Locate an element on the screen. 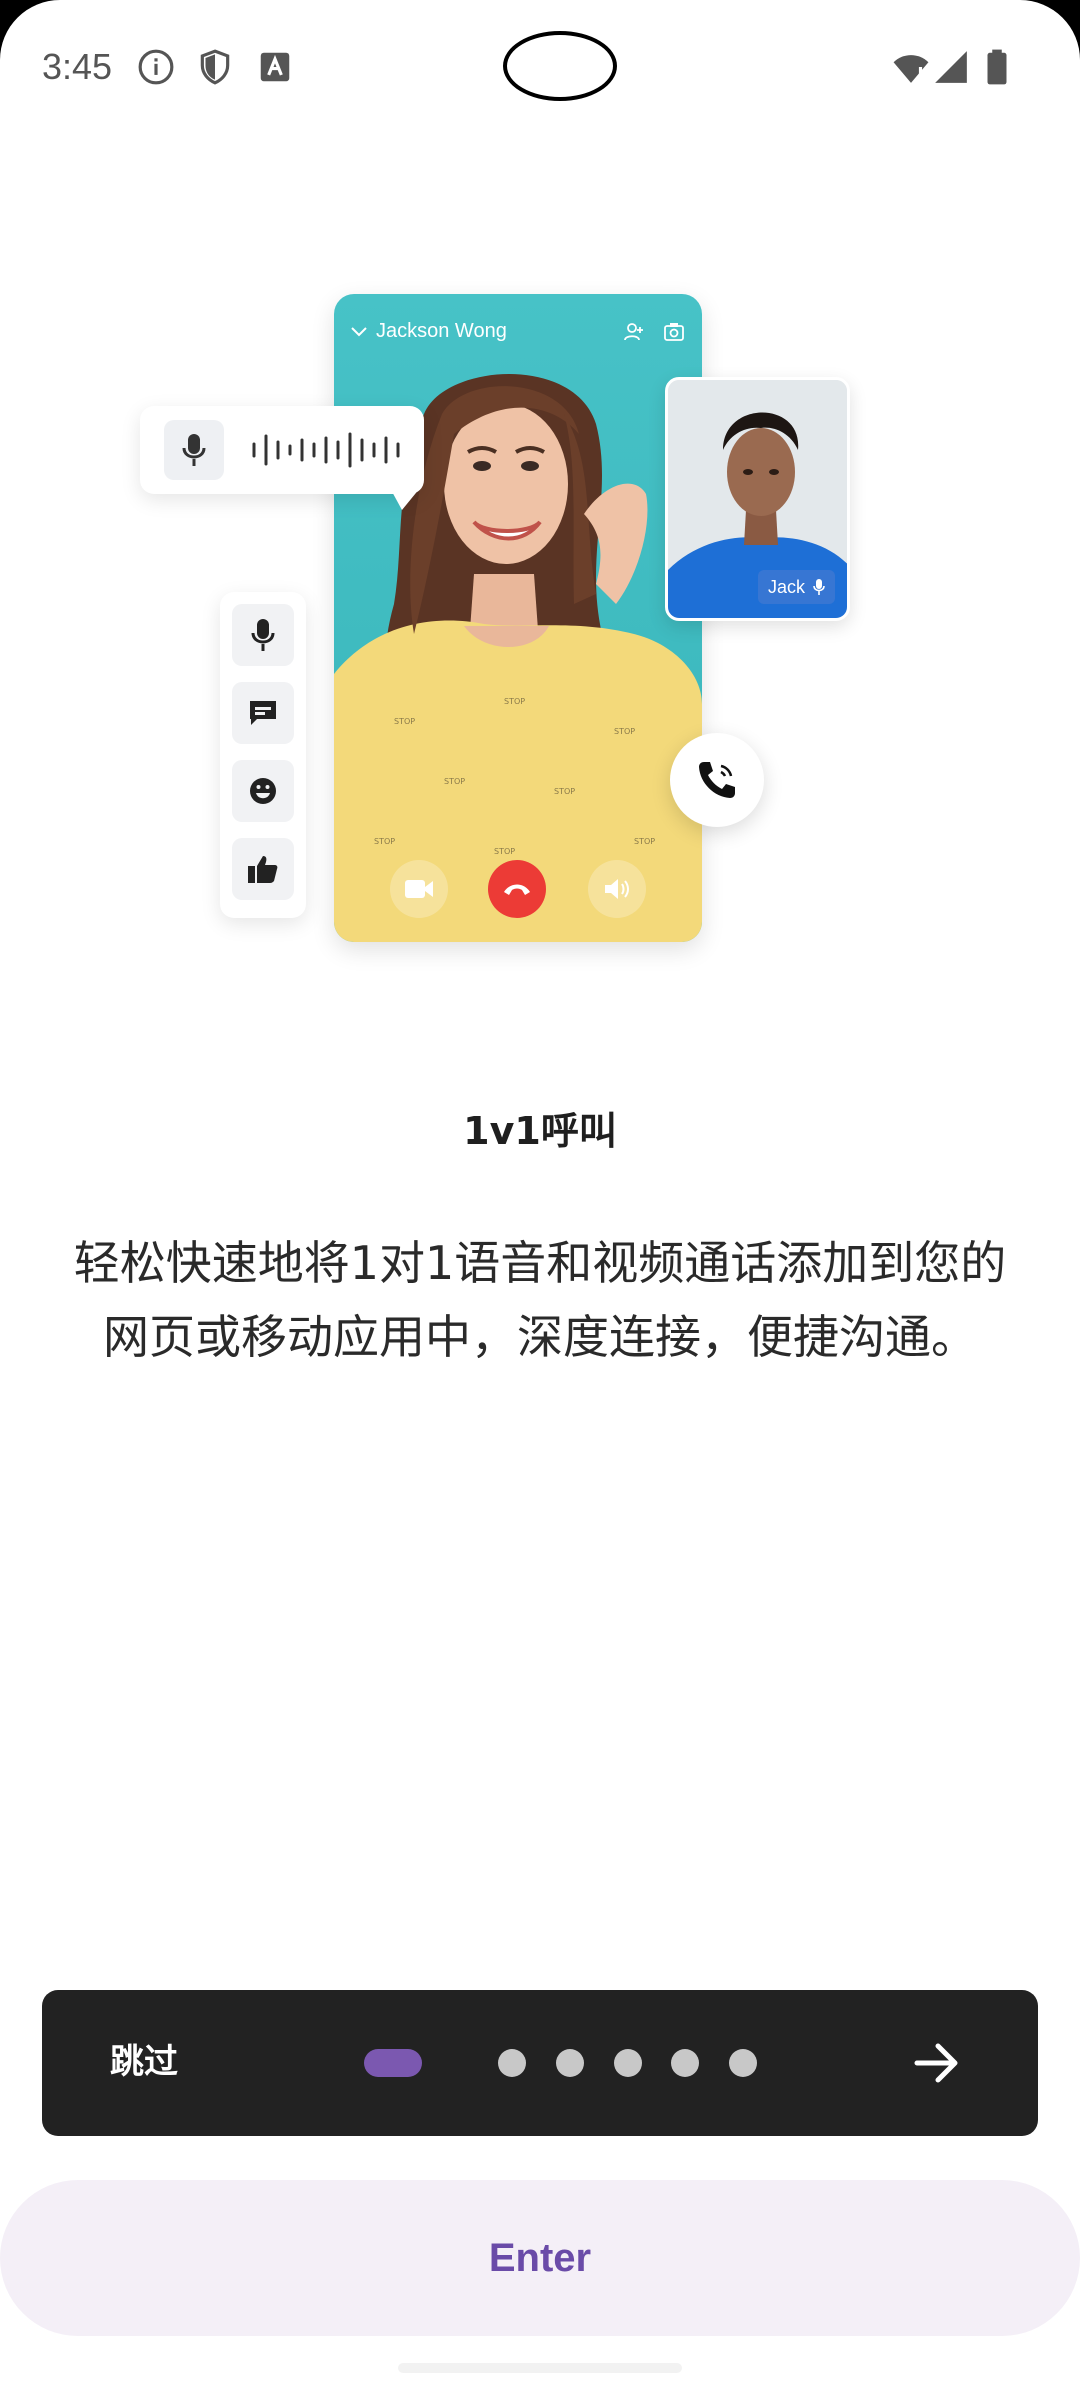 The width and height of the screenshot is (1080, 2400). tool-like-button is located at coordinates (263, 869).